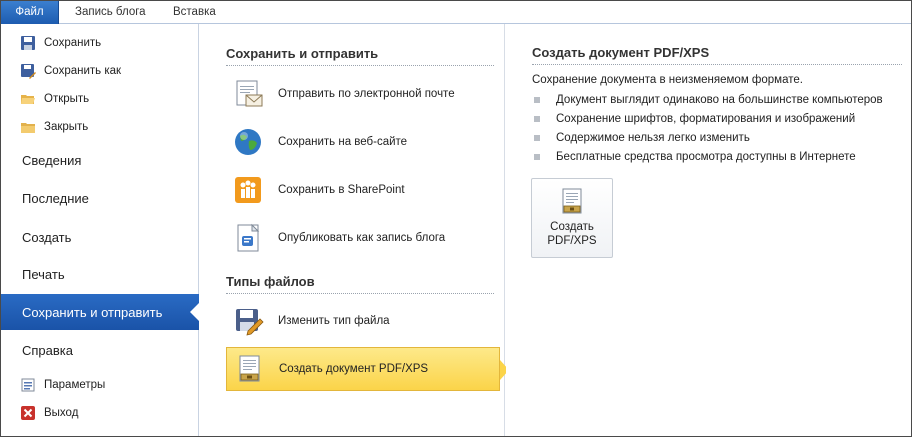  I want to click on nav-recent: Последние, so click(100, 198).